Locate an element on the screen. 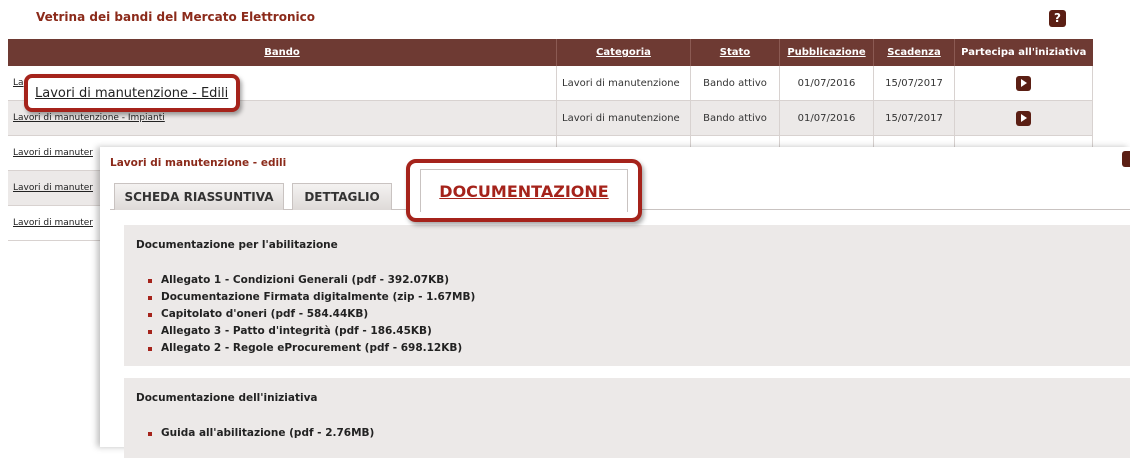 The width and height of the screenshot is (1130, 458). document-link: Guida all'abilitazione (pdf - 2.76MB) is located at coordinates (260, 433).